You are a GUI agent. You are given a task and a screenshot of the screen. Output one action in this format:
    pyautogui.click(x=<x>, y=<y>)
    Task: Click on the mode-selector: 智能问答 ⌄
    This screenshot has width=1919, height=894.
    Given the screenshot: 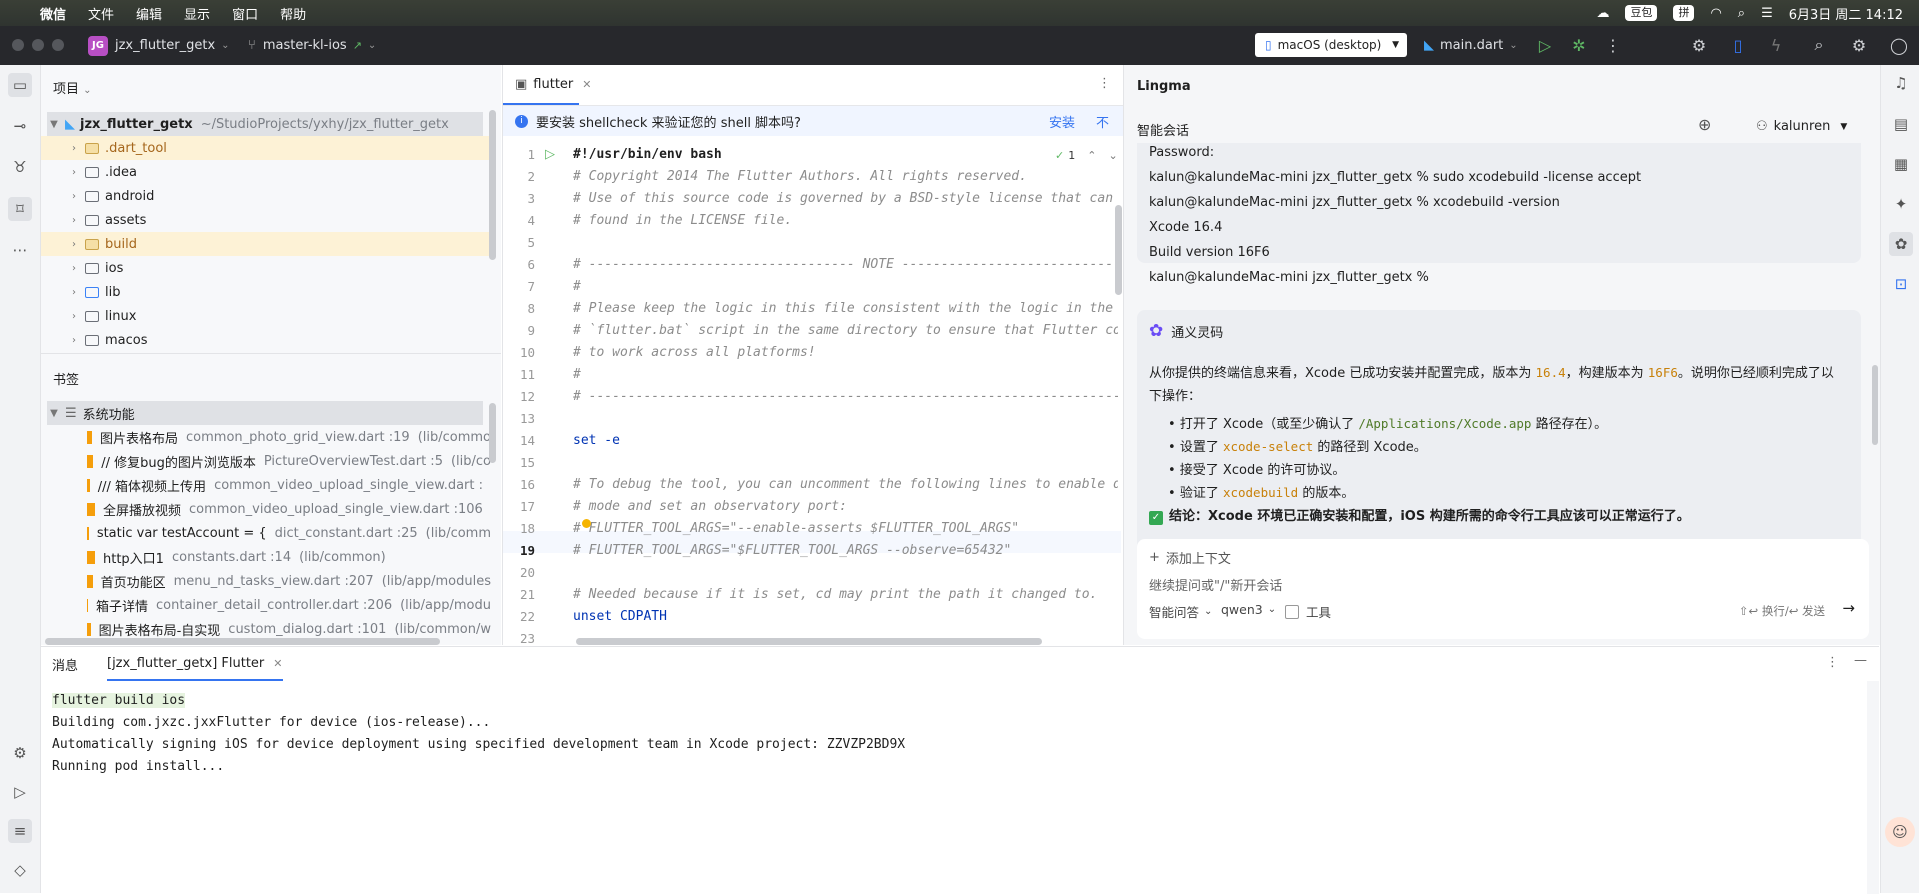 What is the action you would take?
    pyautogui.click(x=1180, y=611)
    